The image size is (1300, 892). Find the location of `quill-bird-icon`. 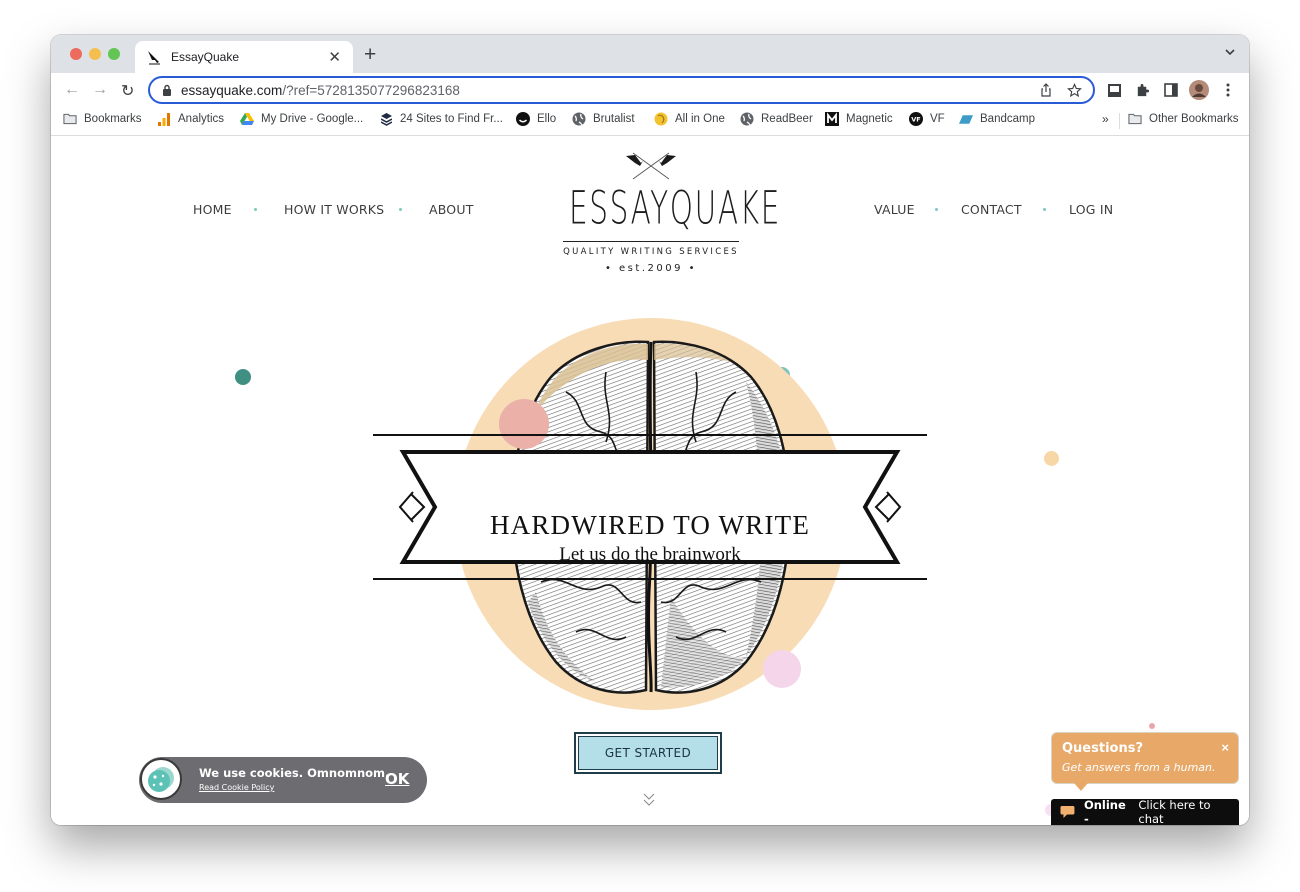

quill-bird-icon is located at coordinates (154, 58).